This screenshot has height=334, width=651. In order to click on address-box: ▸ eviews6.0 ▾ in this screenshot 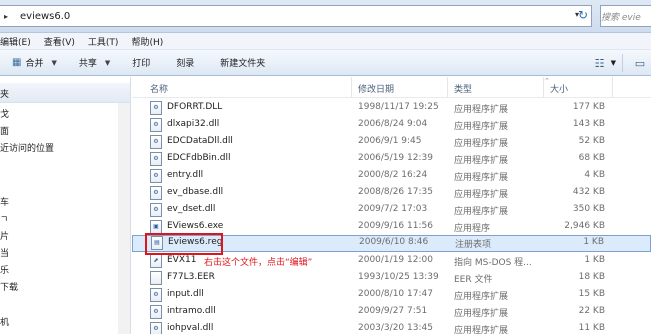, I will do `click(296, 16)`.